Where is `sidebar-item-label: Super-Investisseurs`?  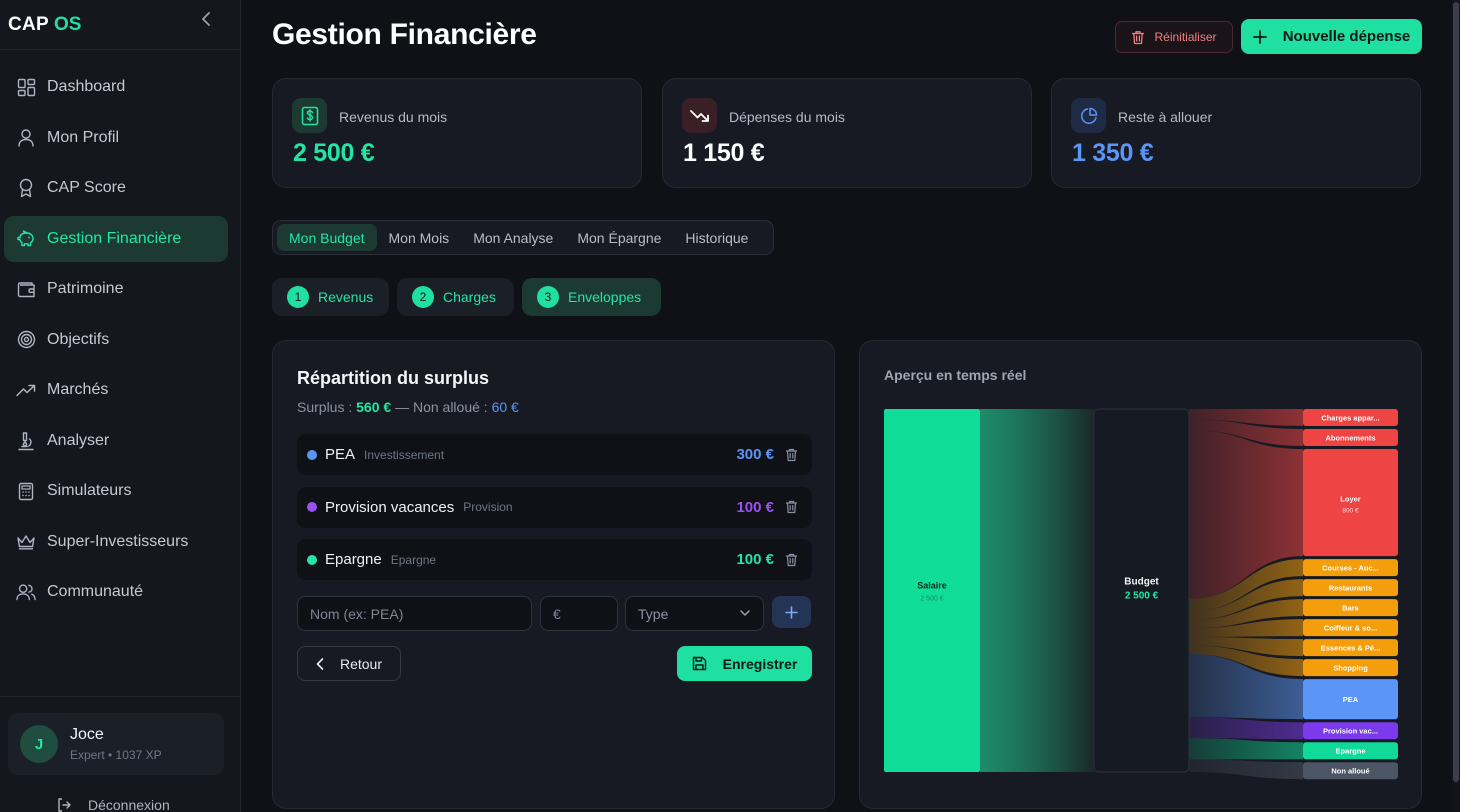 sidebar-item-label: Super-Investisseurs is located at coordinates (118, 541).